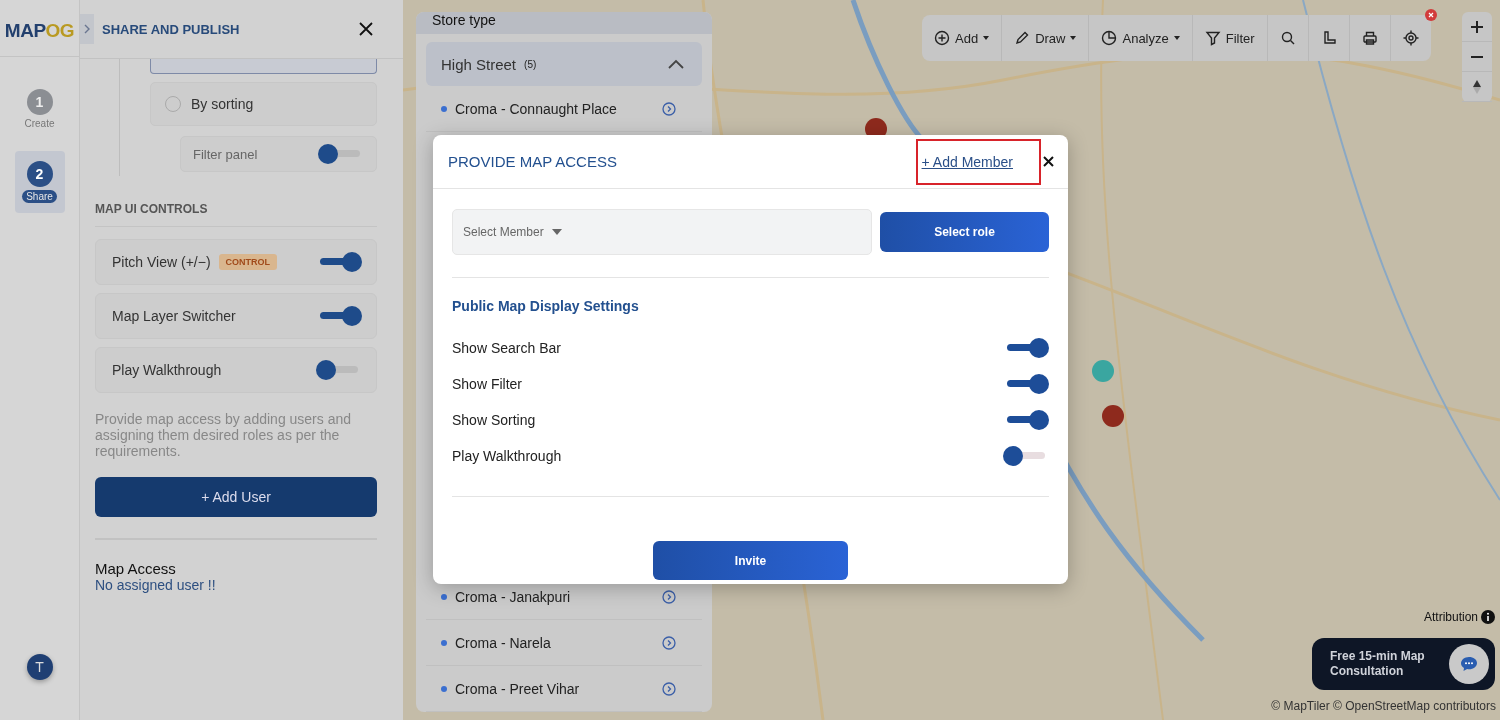  What do you see at coordinates (1109, 38) in the screenshot?
I see `pie-chart-icon` at bounding box center [1109, 38].